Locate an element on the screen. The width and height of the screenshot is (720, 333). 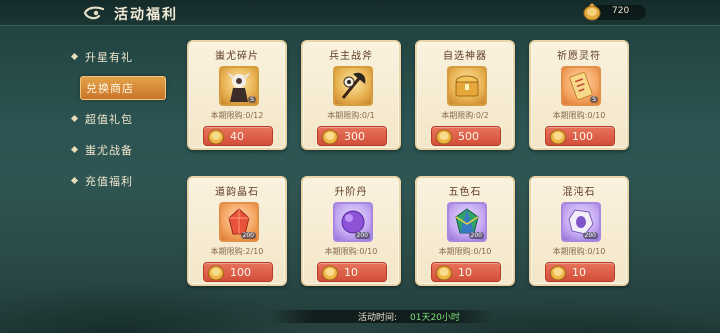
purchase-limit: 本期限购:0/2 is located at coordinates (465, 115).